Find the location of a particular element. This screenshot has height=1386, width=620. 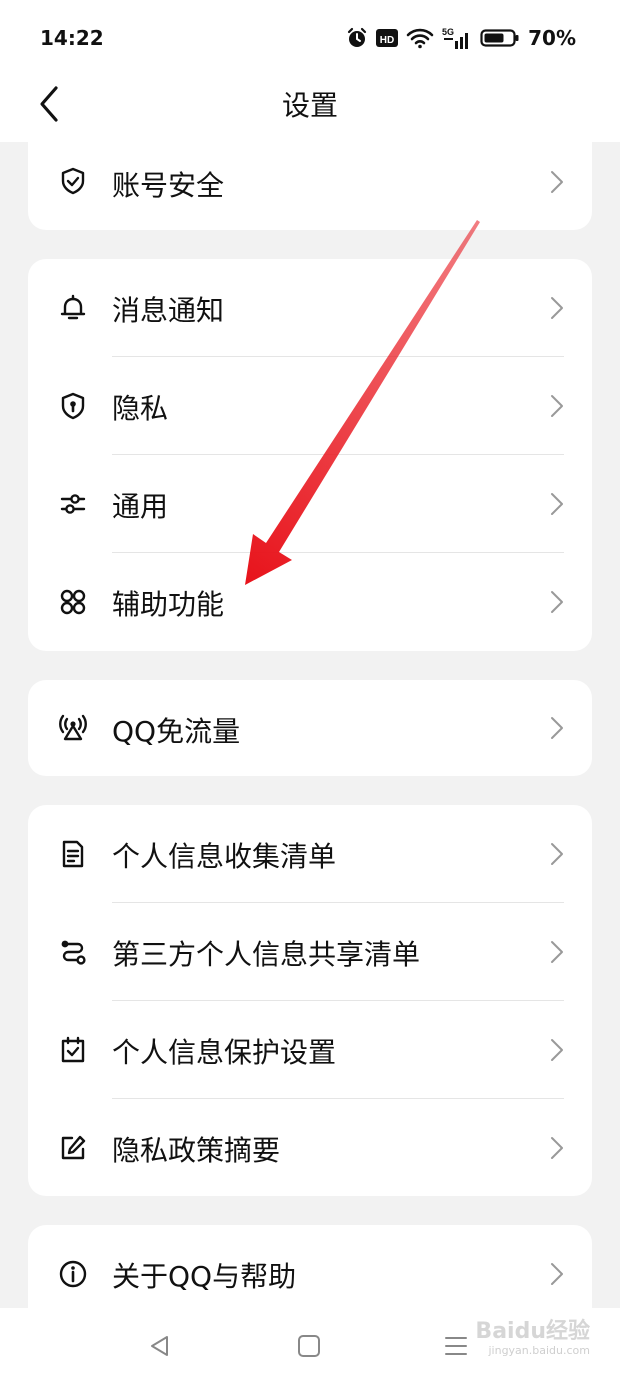

battery-percent: 70% is located at coordinates (552, 38).